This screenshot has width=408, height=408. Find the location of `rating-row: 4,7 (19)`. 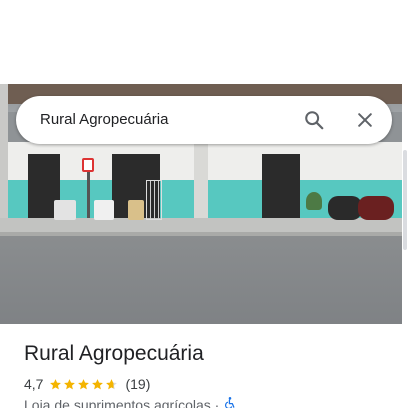

rating-row: 4,7 (19) is located at coordinates (87, 384).